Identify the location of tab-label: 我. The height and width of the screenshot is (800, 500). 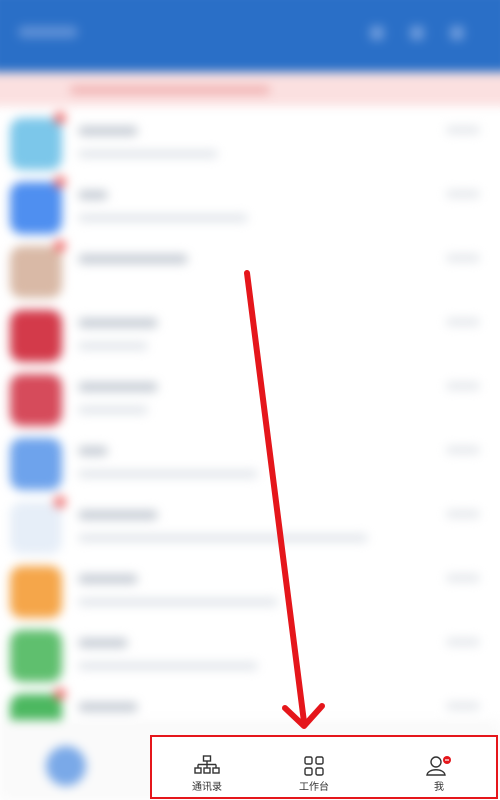
(439, 787).